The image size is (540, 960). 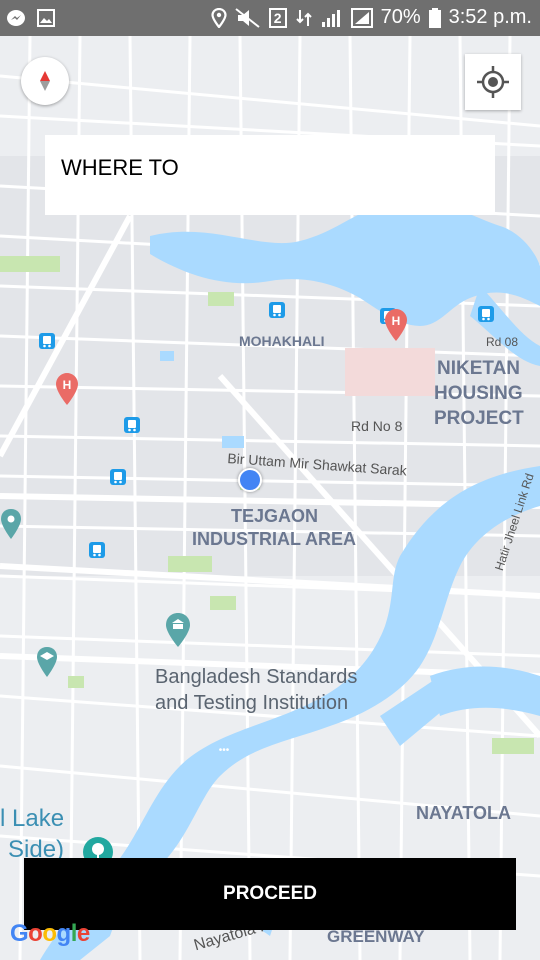 I want to click on signal-2-icon, so click(x=361, y=17).